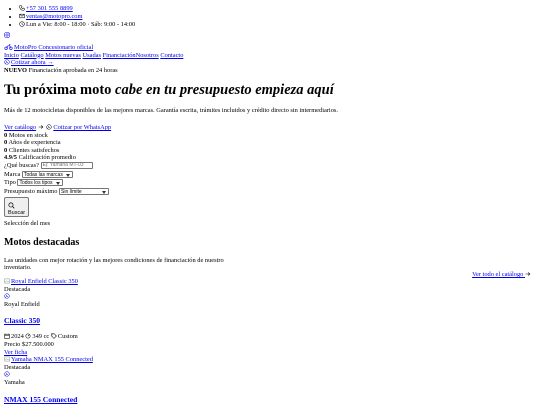  I want to click on quote-now-label: Cotizar ahora, so click(28, 63).